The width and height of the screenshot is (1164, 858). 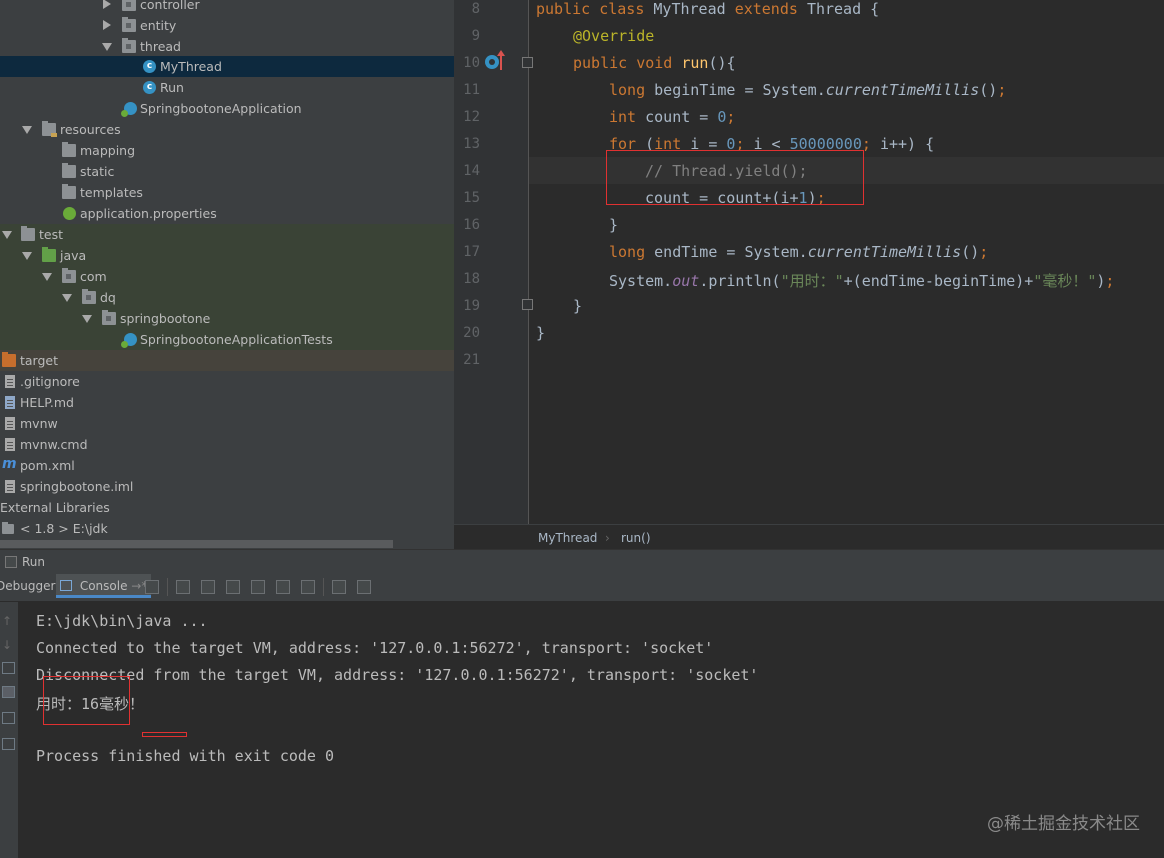 What do you see at coordinates (8, 692) in the screenshot?
I see `scroll-to-end-icon` at bounding box center [8, 692].